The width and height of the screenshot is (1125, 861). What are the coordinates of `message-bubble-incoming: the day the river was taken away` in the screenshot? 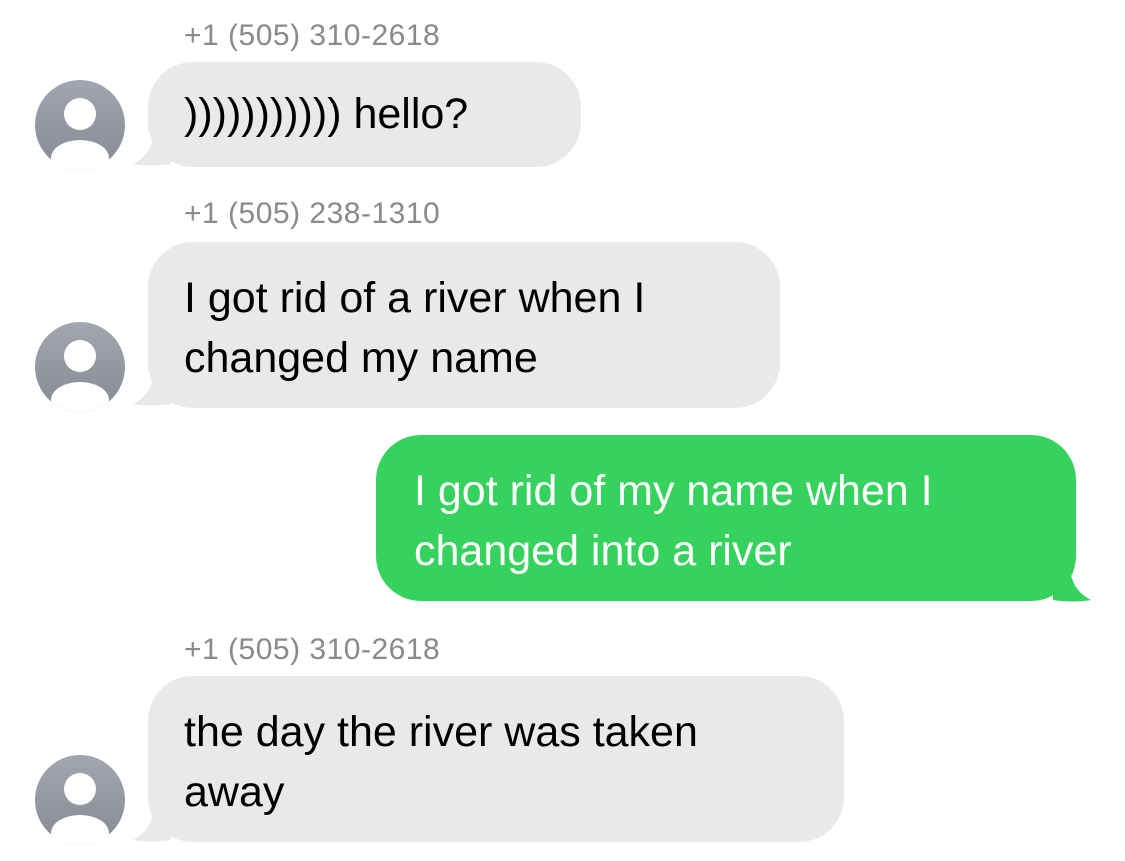 It's located at (496, 759).